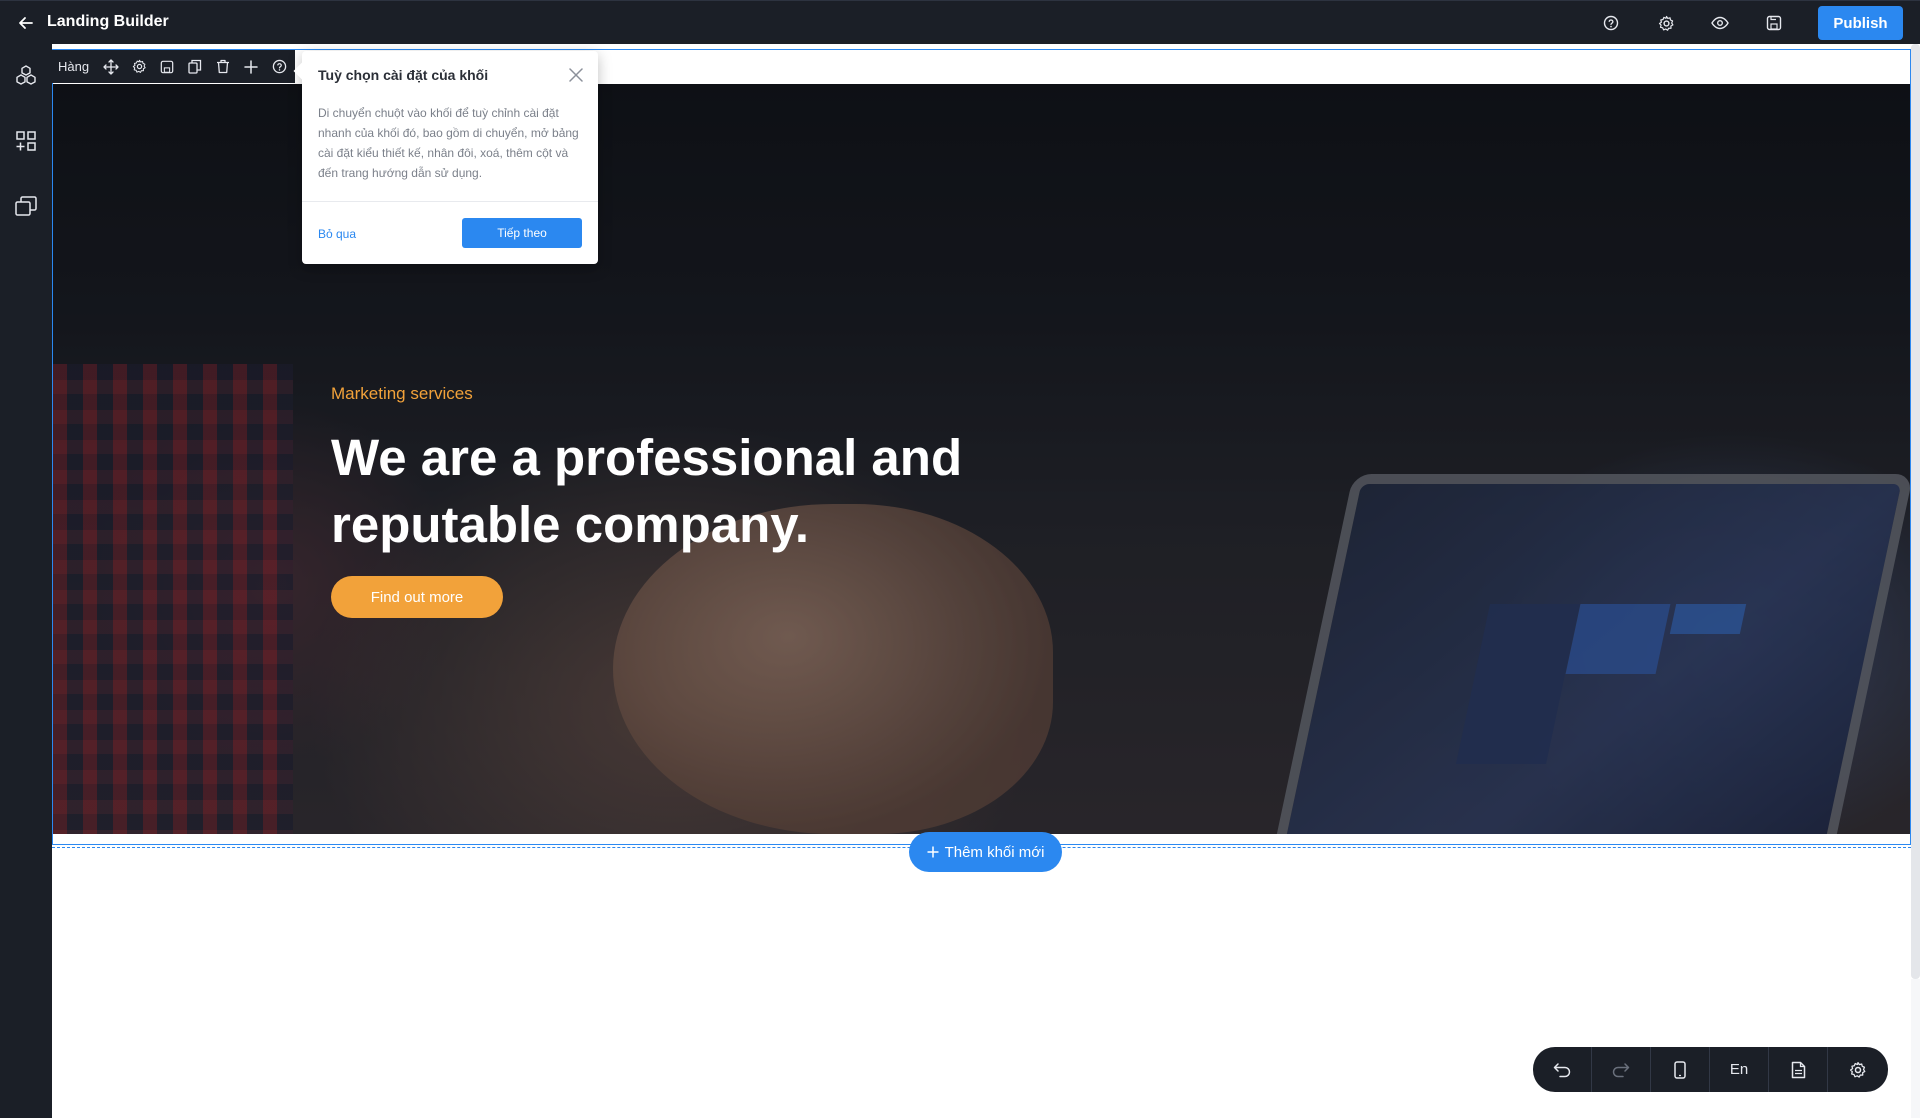  What do you see at coordinates (111, 67) in the screenshot?
I see `move-icon` at bounding box center [111, 67].